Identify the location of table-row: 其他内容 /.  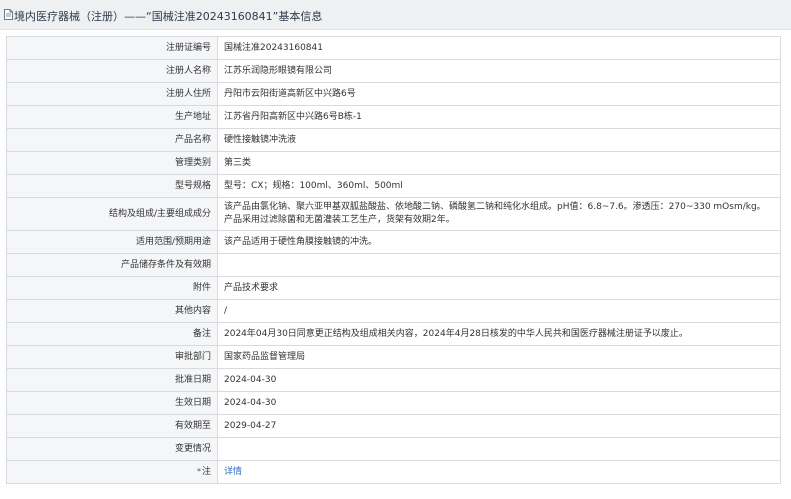
(393, 311).